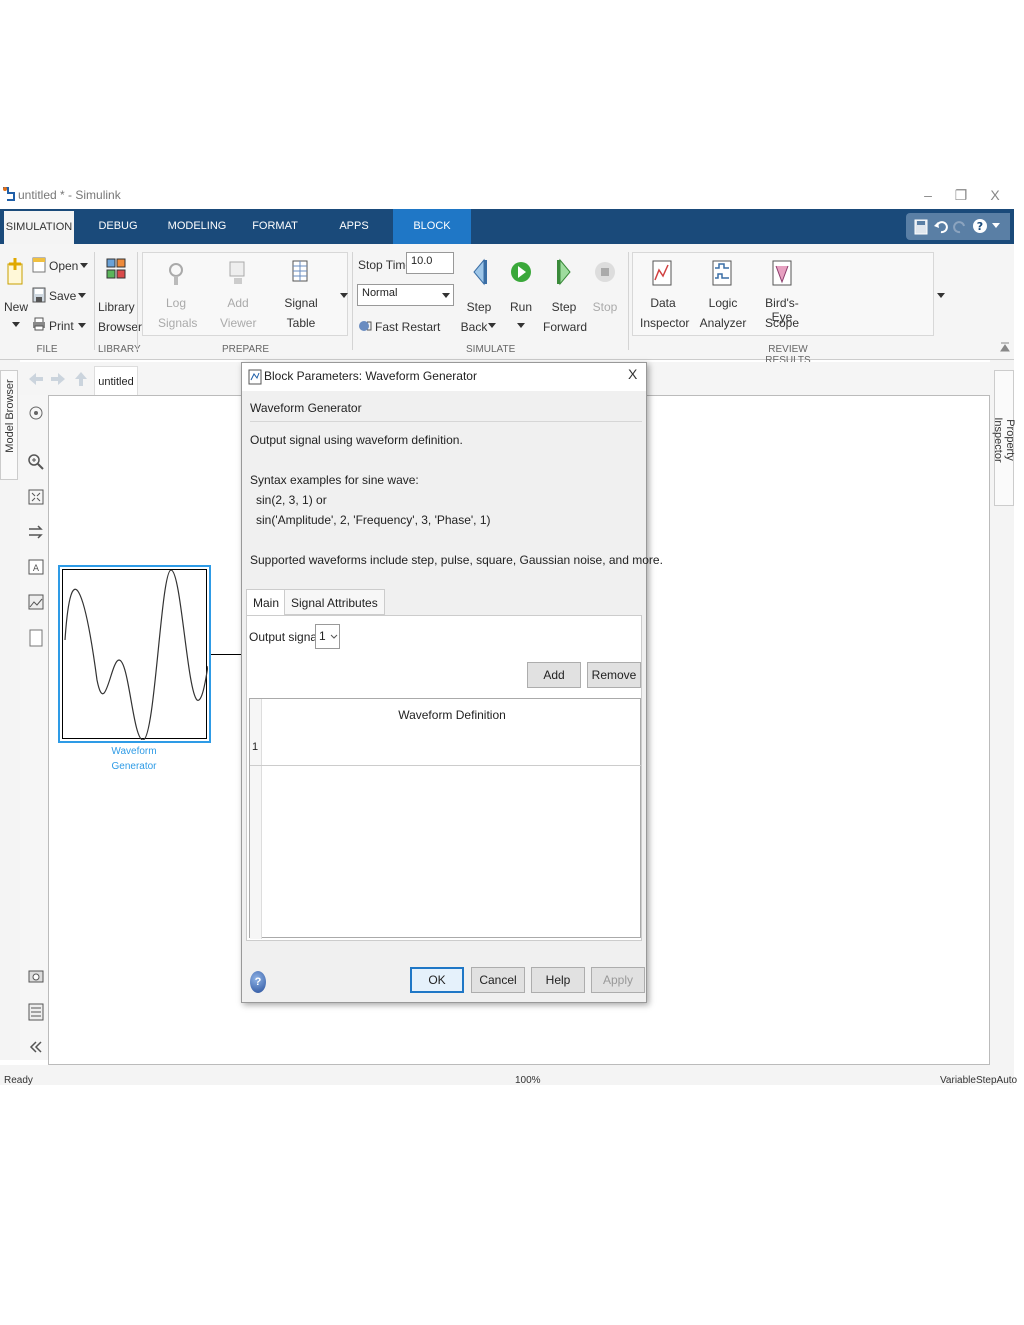  What do you see at coordinates (176, 303) in the screenshot?
I see `log-signals-label-1: Log` at bounding box center [176, 303].